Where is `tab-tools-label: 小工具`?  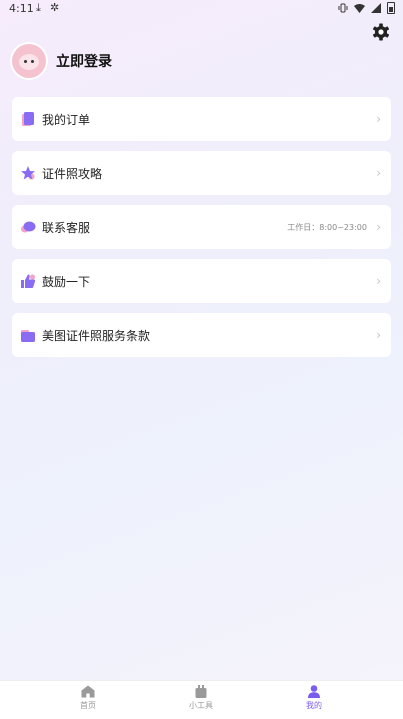
tab-tools-label: 小工具 is located at coordinates (201, 705).